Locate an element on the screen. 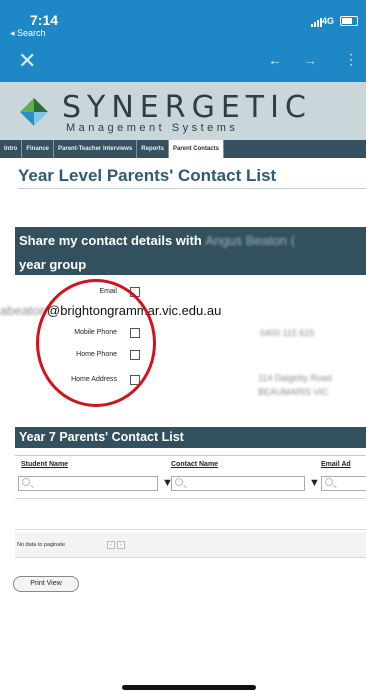  back-to-search-link: ◂ Search is located at coordinates (28, 33).